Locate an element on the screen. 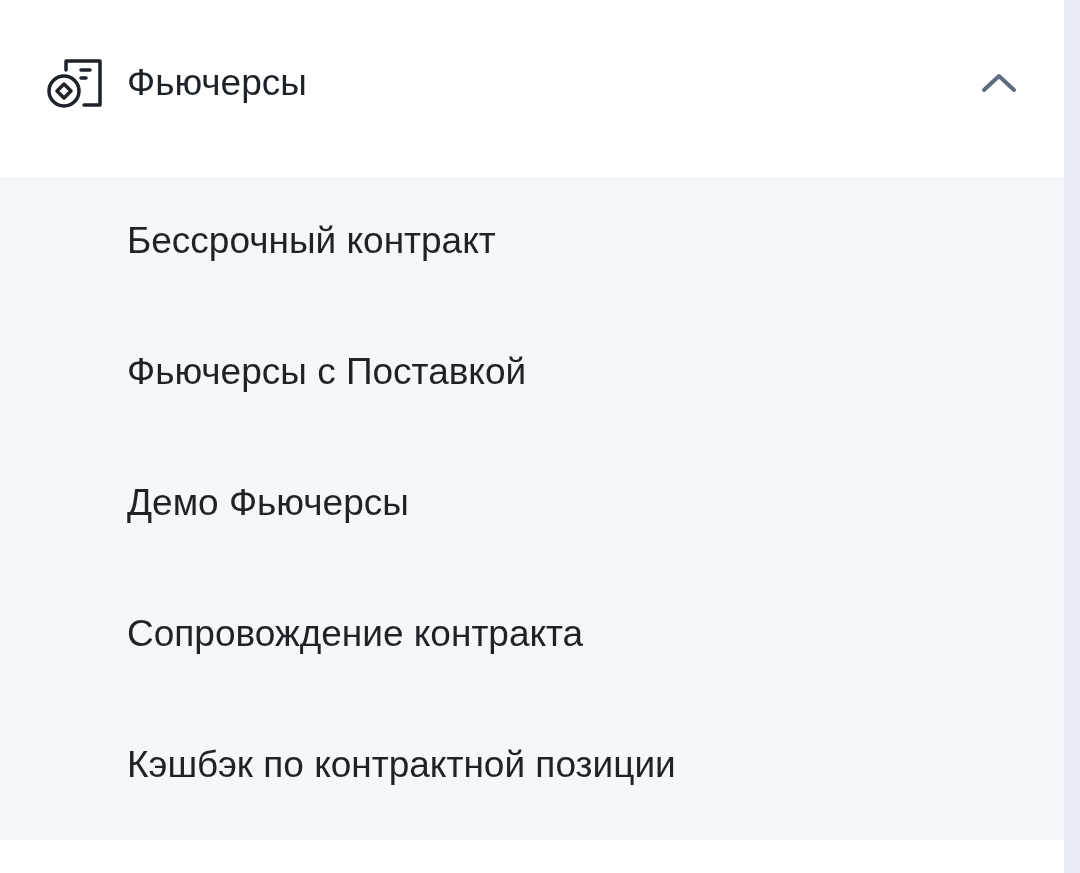 The height and width of the screenshot is (873, 1080). chevron-icon is located at coordinates (999, 82).